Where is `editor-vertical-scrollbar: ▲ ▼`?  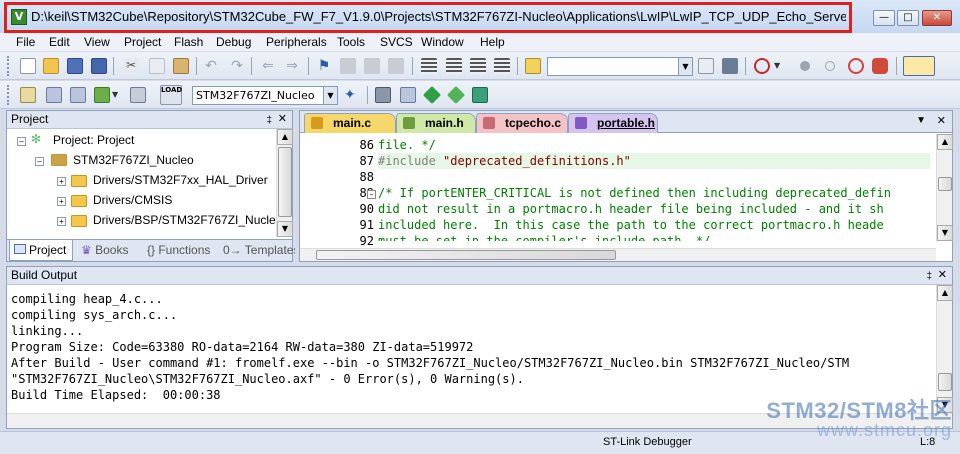
editor-vertical-scrollbar: ▲ ▼ is located at coordinates (944, 187).